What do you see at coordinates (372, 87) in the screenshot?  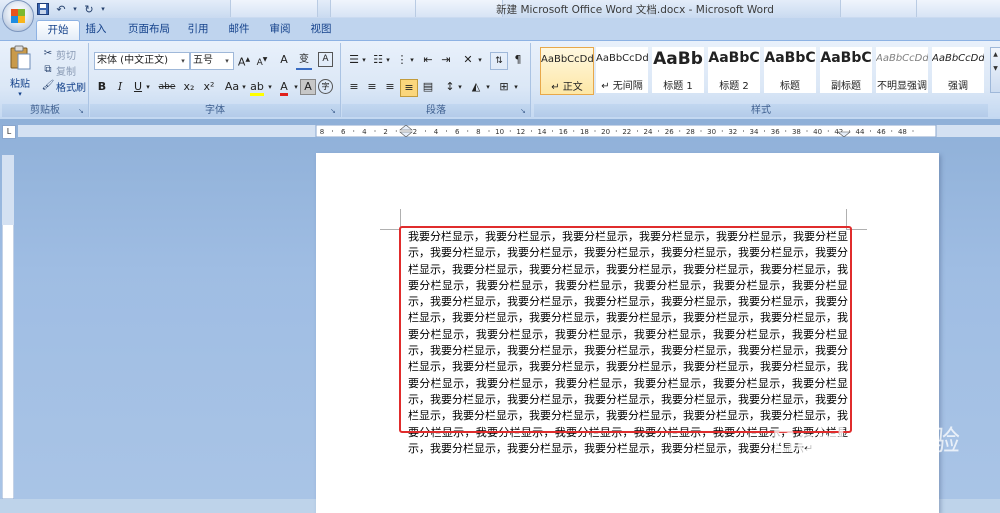 I see `align-center-icon: ≡` at bounding box center [372, 87].